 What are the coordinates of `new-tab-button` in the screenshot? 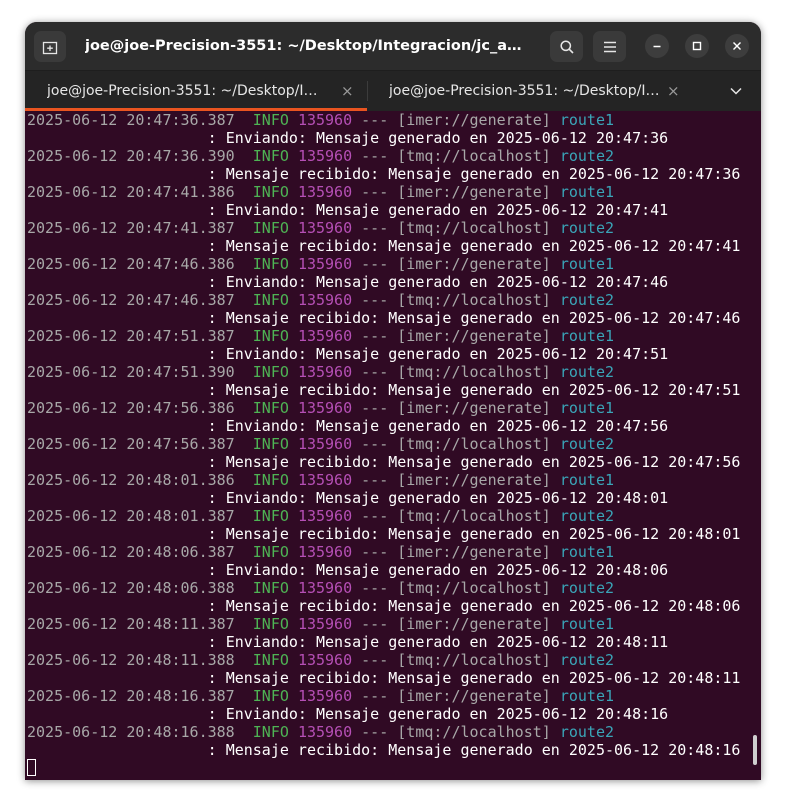 It's located at (50, 46).